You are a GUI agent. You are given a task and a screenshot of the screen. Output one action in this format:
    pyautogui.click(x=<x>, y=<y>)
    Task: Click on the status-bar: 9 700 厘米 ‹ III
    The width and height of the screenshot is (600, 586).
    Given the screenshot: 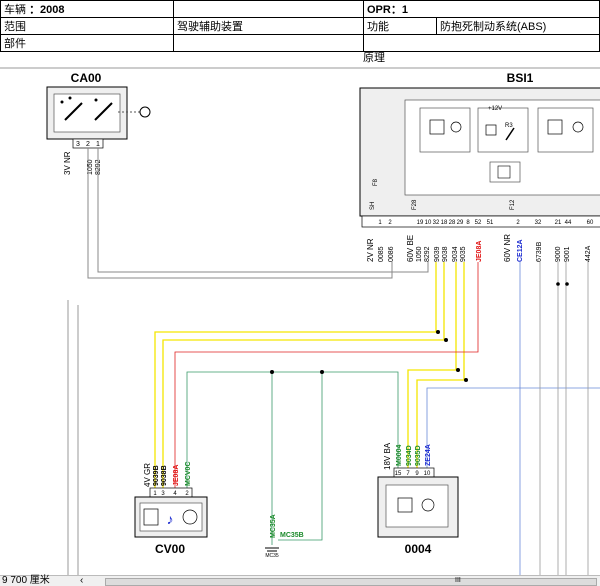 What is the action you would take?
    pyautogui.click(x=300, y=580)
    